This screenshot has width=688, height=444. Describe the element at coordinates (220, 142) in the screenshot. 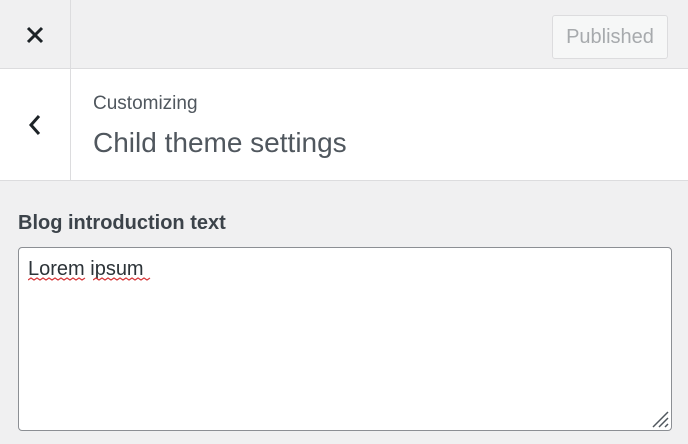

I see `section-title: Child theme settings` at that location.